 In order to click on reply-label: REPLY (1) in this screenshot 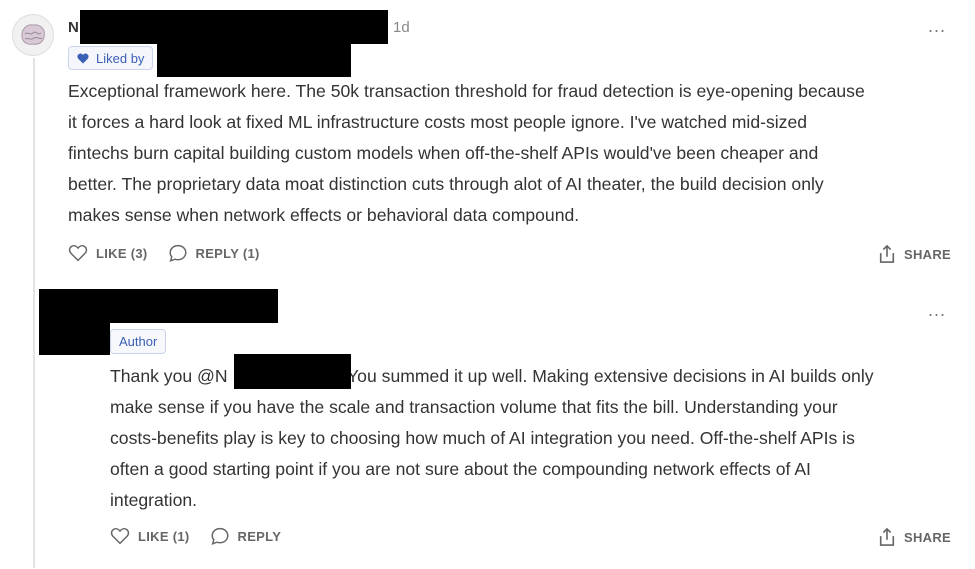, I will do `click(227, 253)`.